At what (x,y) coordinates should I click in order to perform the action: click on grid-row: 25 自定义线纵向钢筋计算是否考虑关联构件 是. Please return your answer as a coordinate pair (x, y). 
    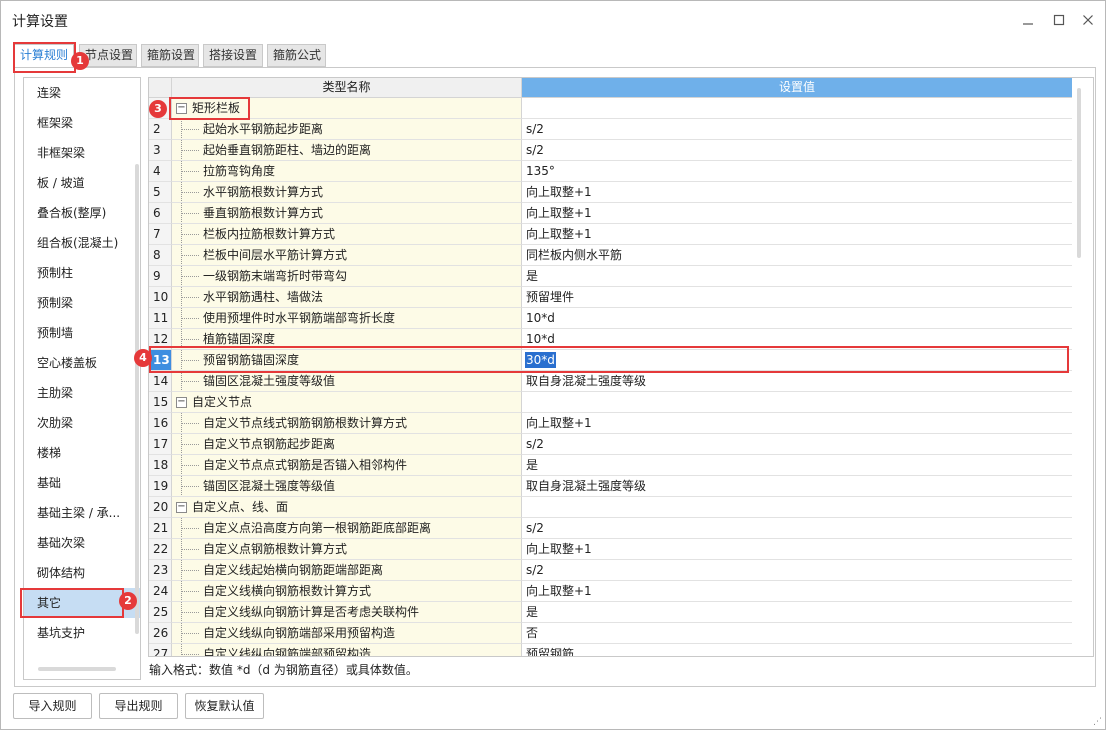
    Looking at the image, I should click on (610, 612).